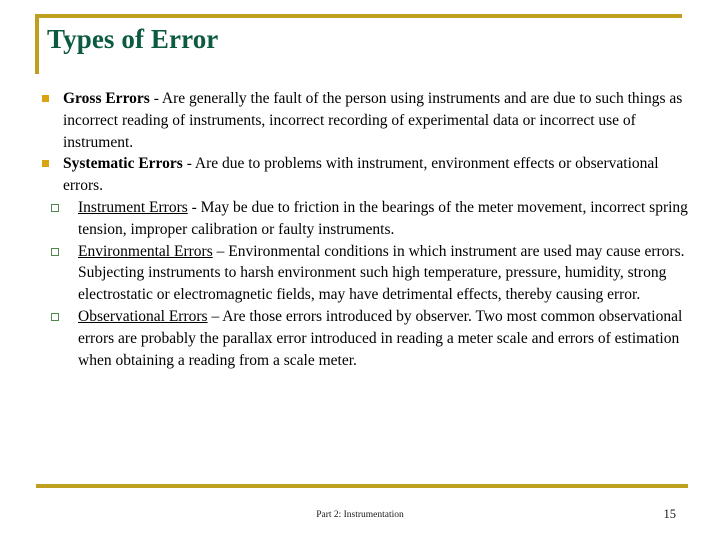 The height and width of the screenshot is (540, 720). I want to click on footer-text: Part 2: Instrumentation, so click(360, 515).